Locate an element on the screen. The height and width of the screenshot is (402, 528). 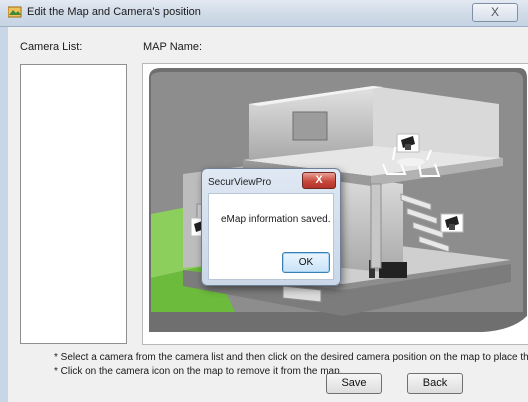
window-close-button: X is located at coordinates (495, 12).